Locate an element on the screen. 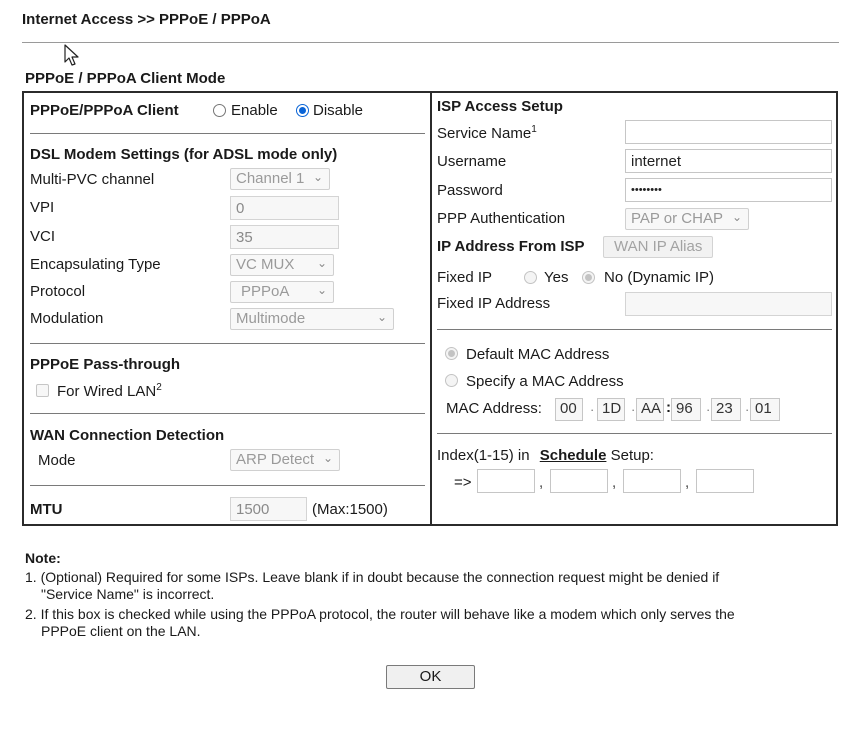 This screenshot has width=860, height=732. fixed-ip-no-radio is located at coordinates (588, 277).